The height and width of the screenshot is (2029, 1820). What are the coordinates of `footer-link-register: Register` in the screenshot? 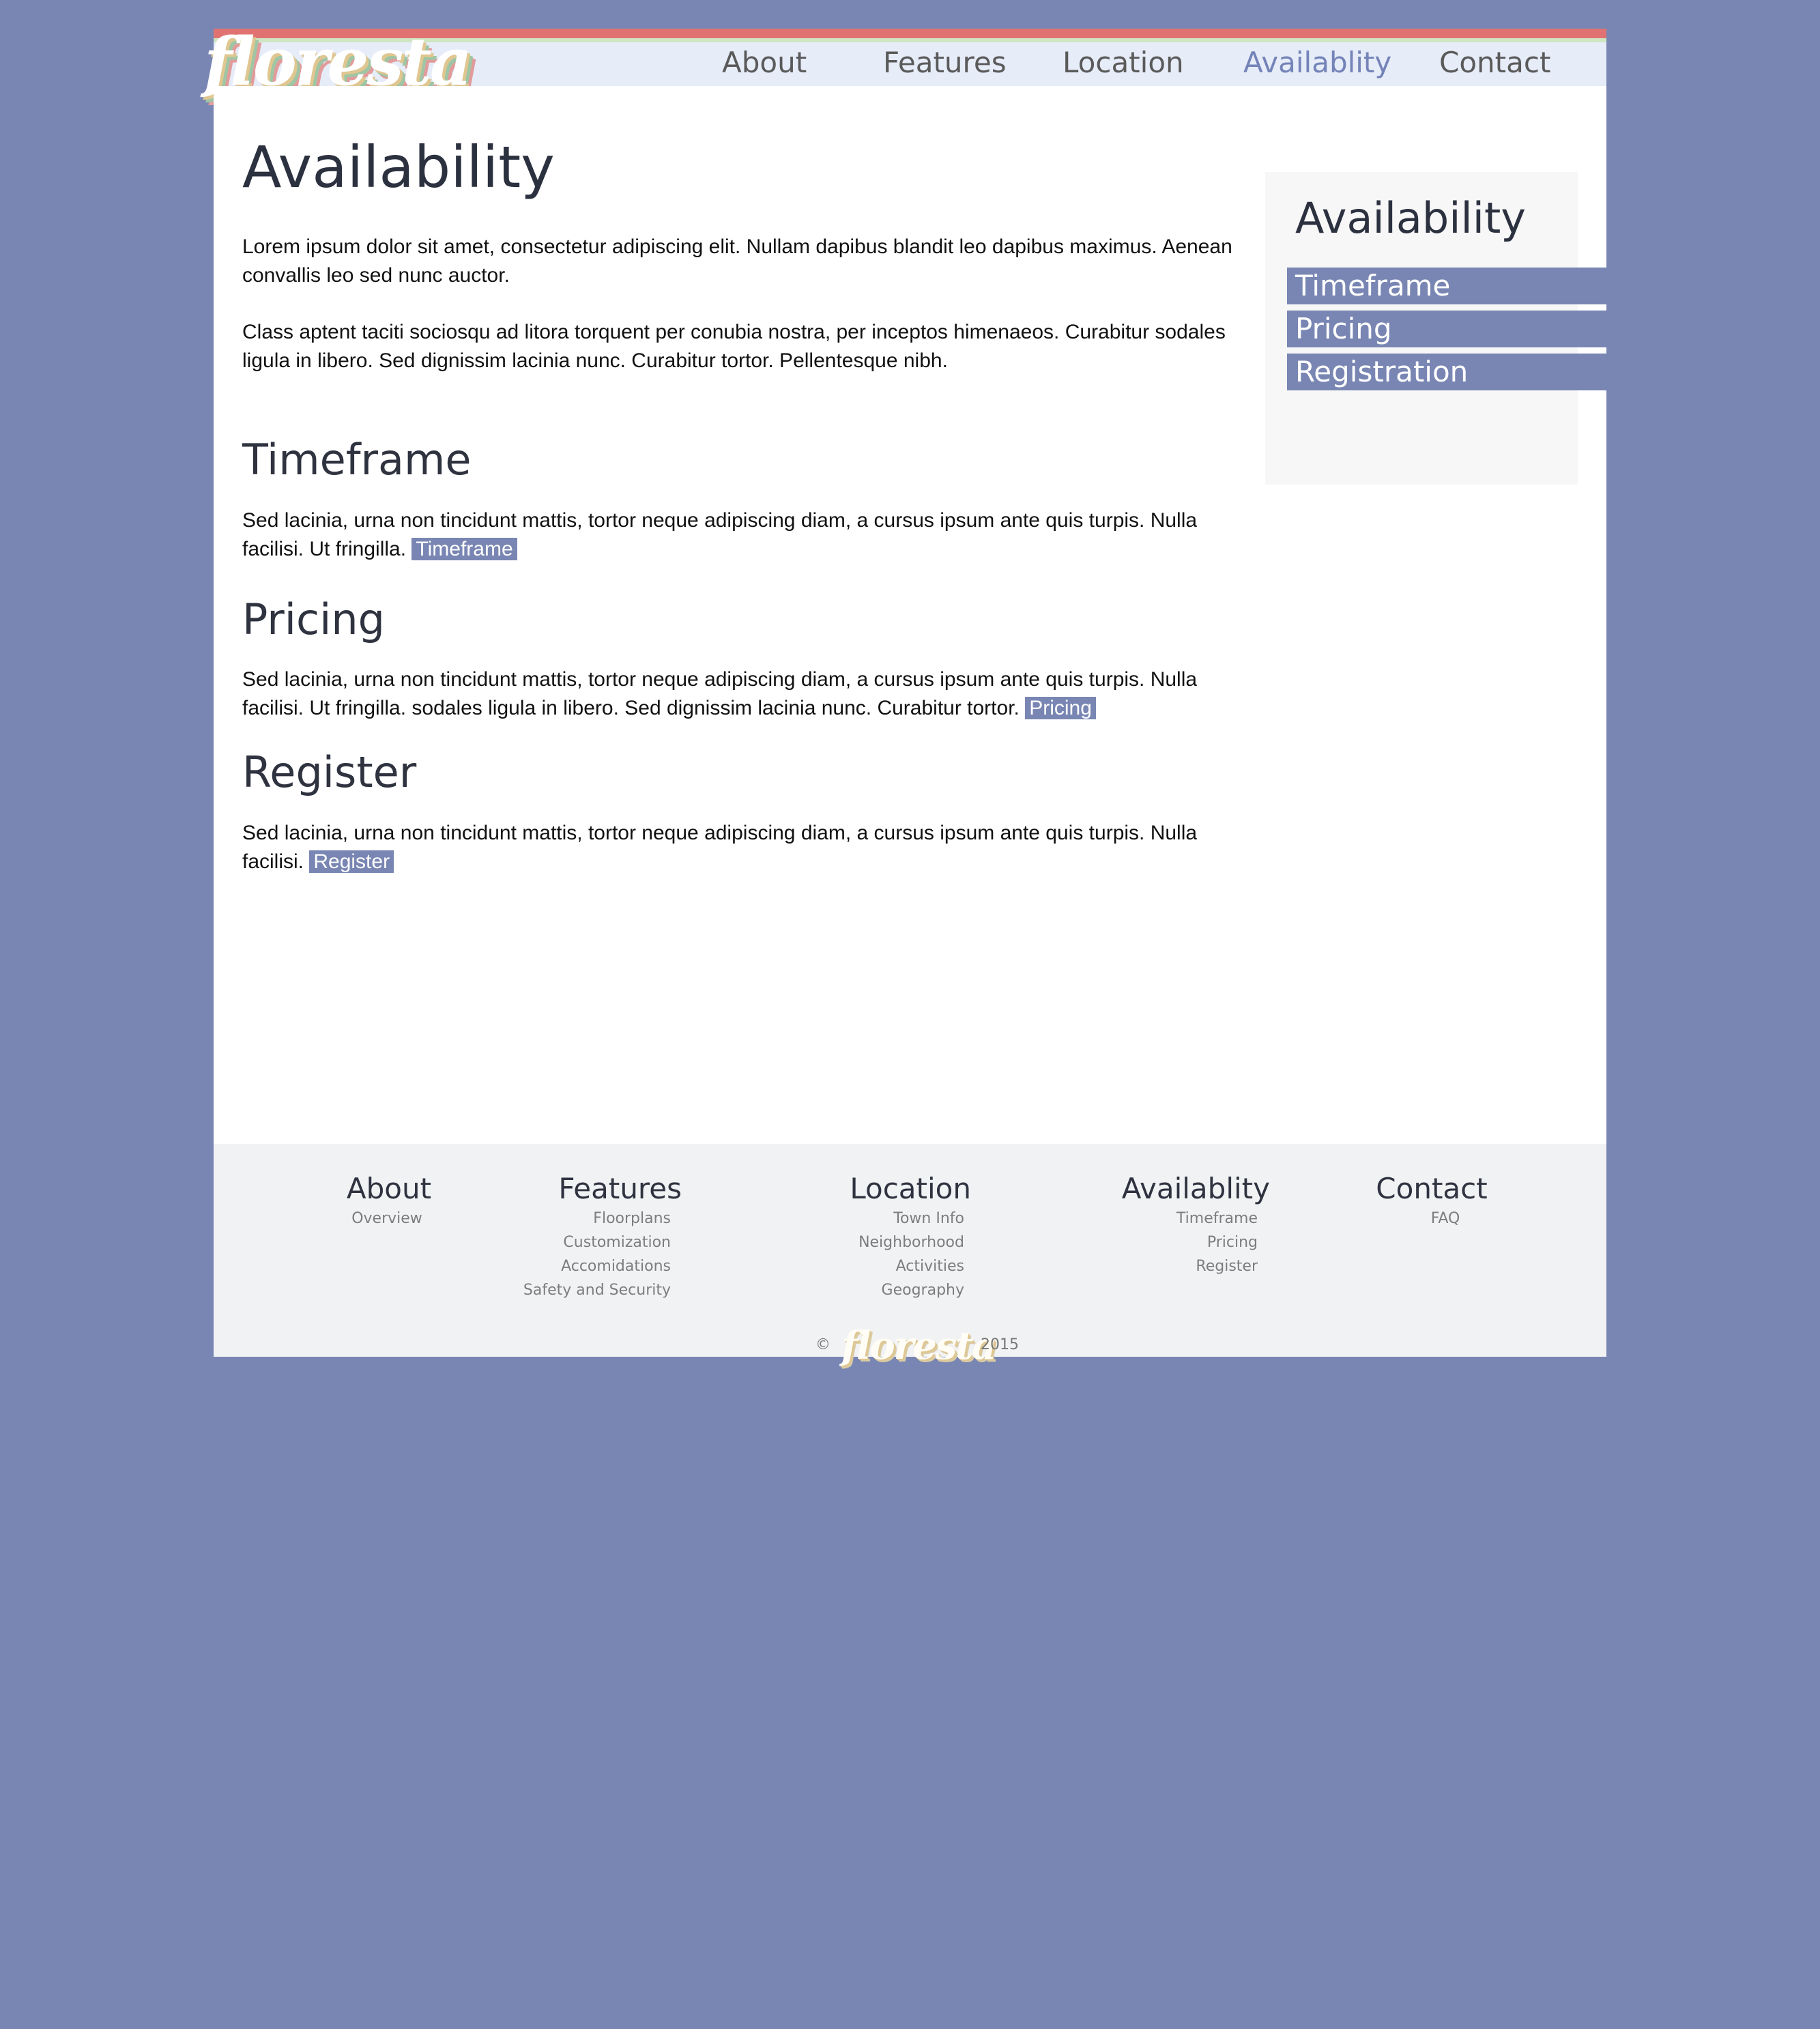 It's located at (1179, 1266).